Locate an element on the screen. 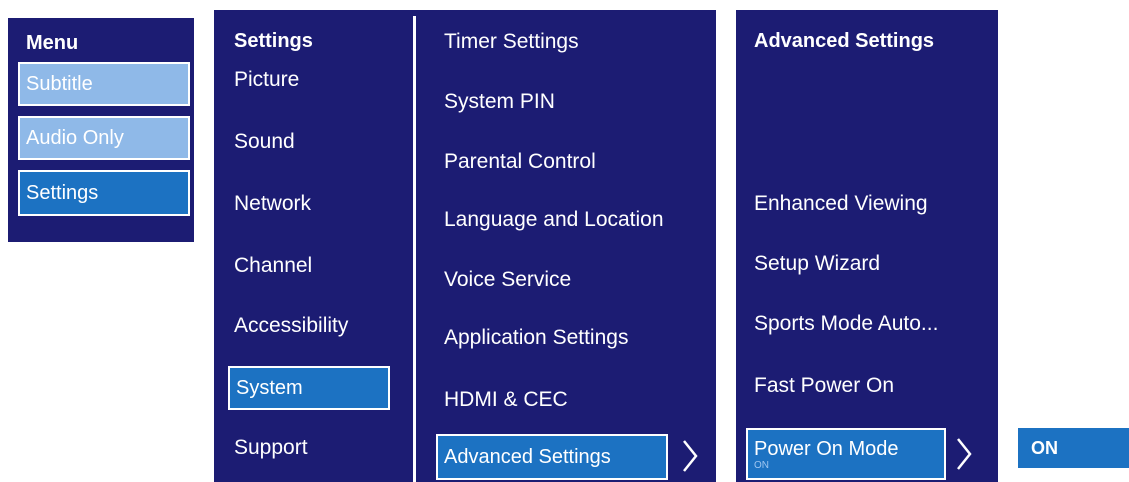 This screenshot has height=482, width=1129. settings-item-system: System is located at coordinates (309, 388).